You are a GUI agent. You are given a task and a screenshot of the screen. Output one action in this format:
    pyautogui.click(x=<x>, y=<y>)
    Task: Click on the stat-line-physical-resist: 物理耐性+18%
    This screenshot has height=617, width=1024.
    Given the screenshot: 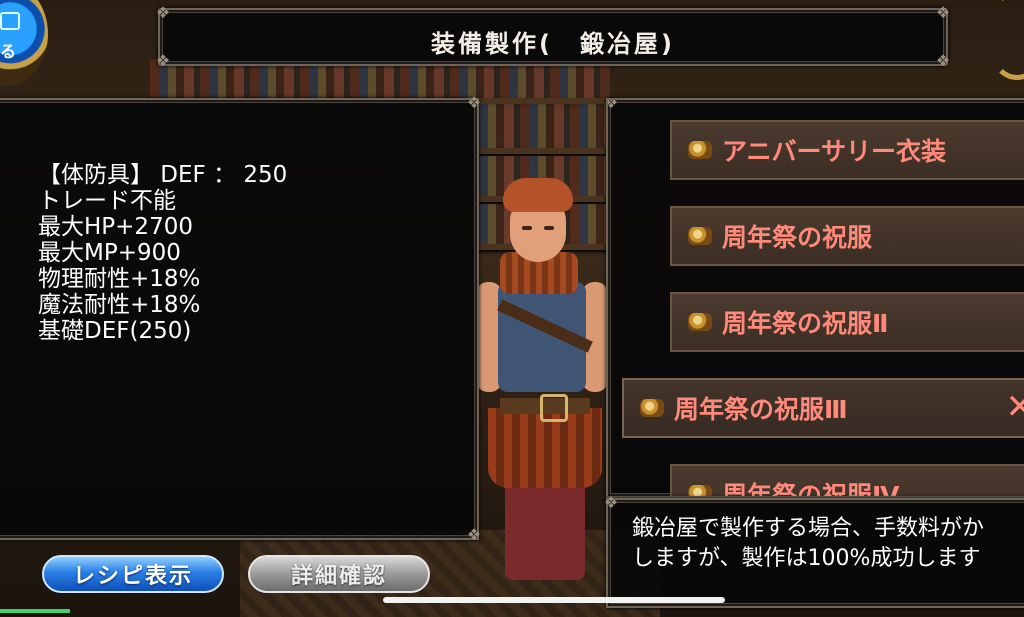 What is the action you would take?
    pyautogui.click(x=119, y=279)
    